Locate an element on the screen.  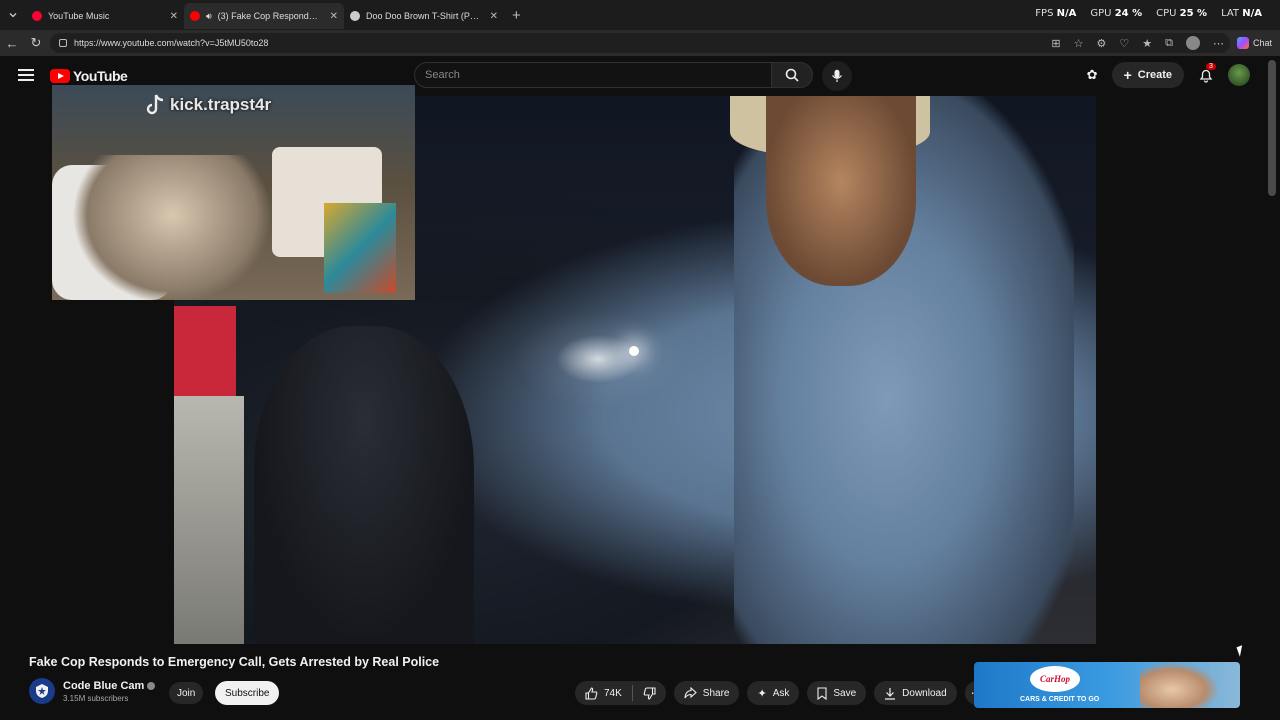
stream-watermark: kick.trapst4r is located at coordinates (207, 105).